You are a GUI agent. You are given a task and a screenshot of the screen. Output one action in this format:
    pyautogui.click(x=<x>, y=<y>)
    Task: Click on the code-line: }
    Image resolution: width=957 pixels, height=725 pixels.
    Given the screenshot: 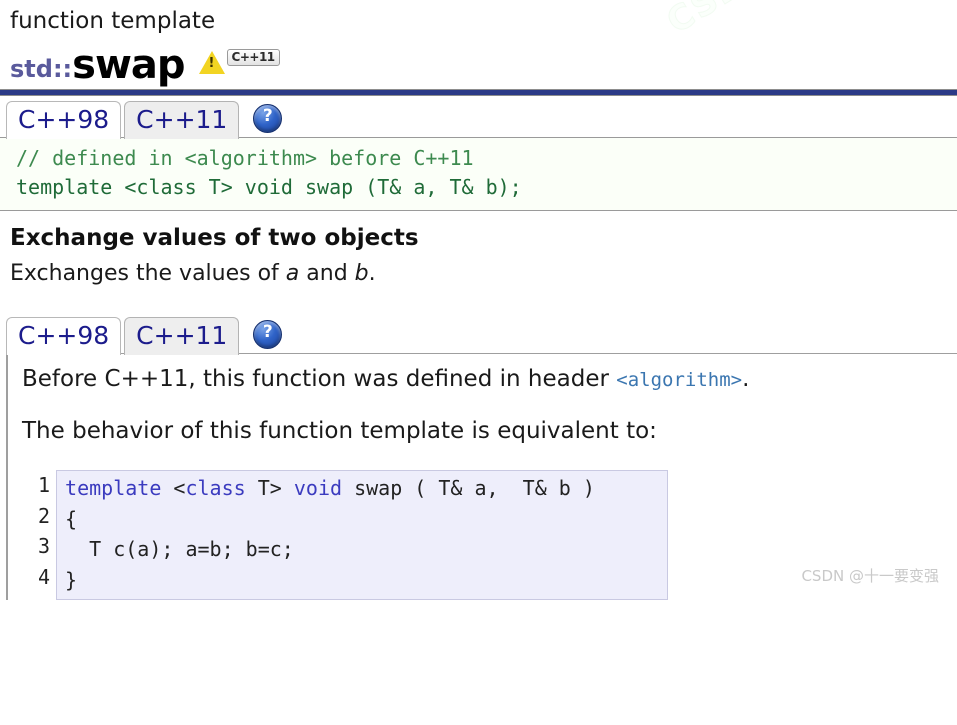 What is the action you would take?
    pyautogui.click(x=366, y=580)
    